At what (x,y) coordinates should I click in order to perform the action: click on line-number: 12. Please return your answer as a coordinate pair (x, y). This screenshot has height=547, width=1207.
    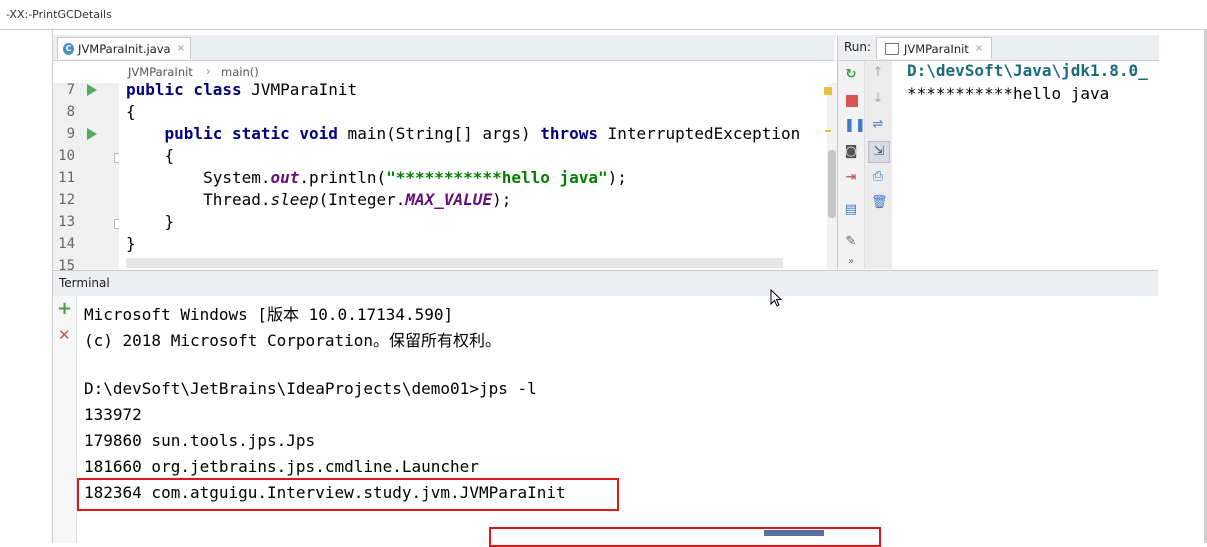
    Looking at the image, I should click on (66, 200).